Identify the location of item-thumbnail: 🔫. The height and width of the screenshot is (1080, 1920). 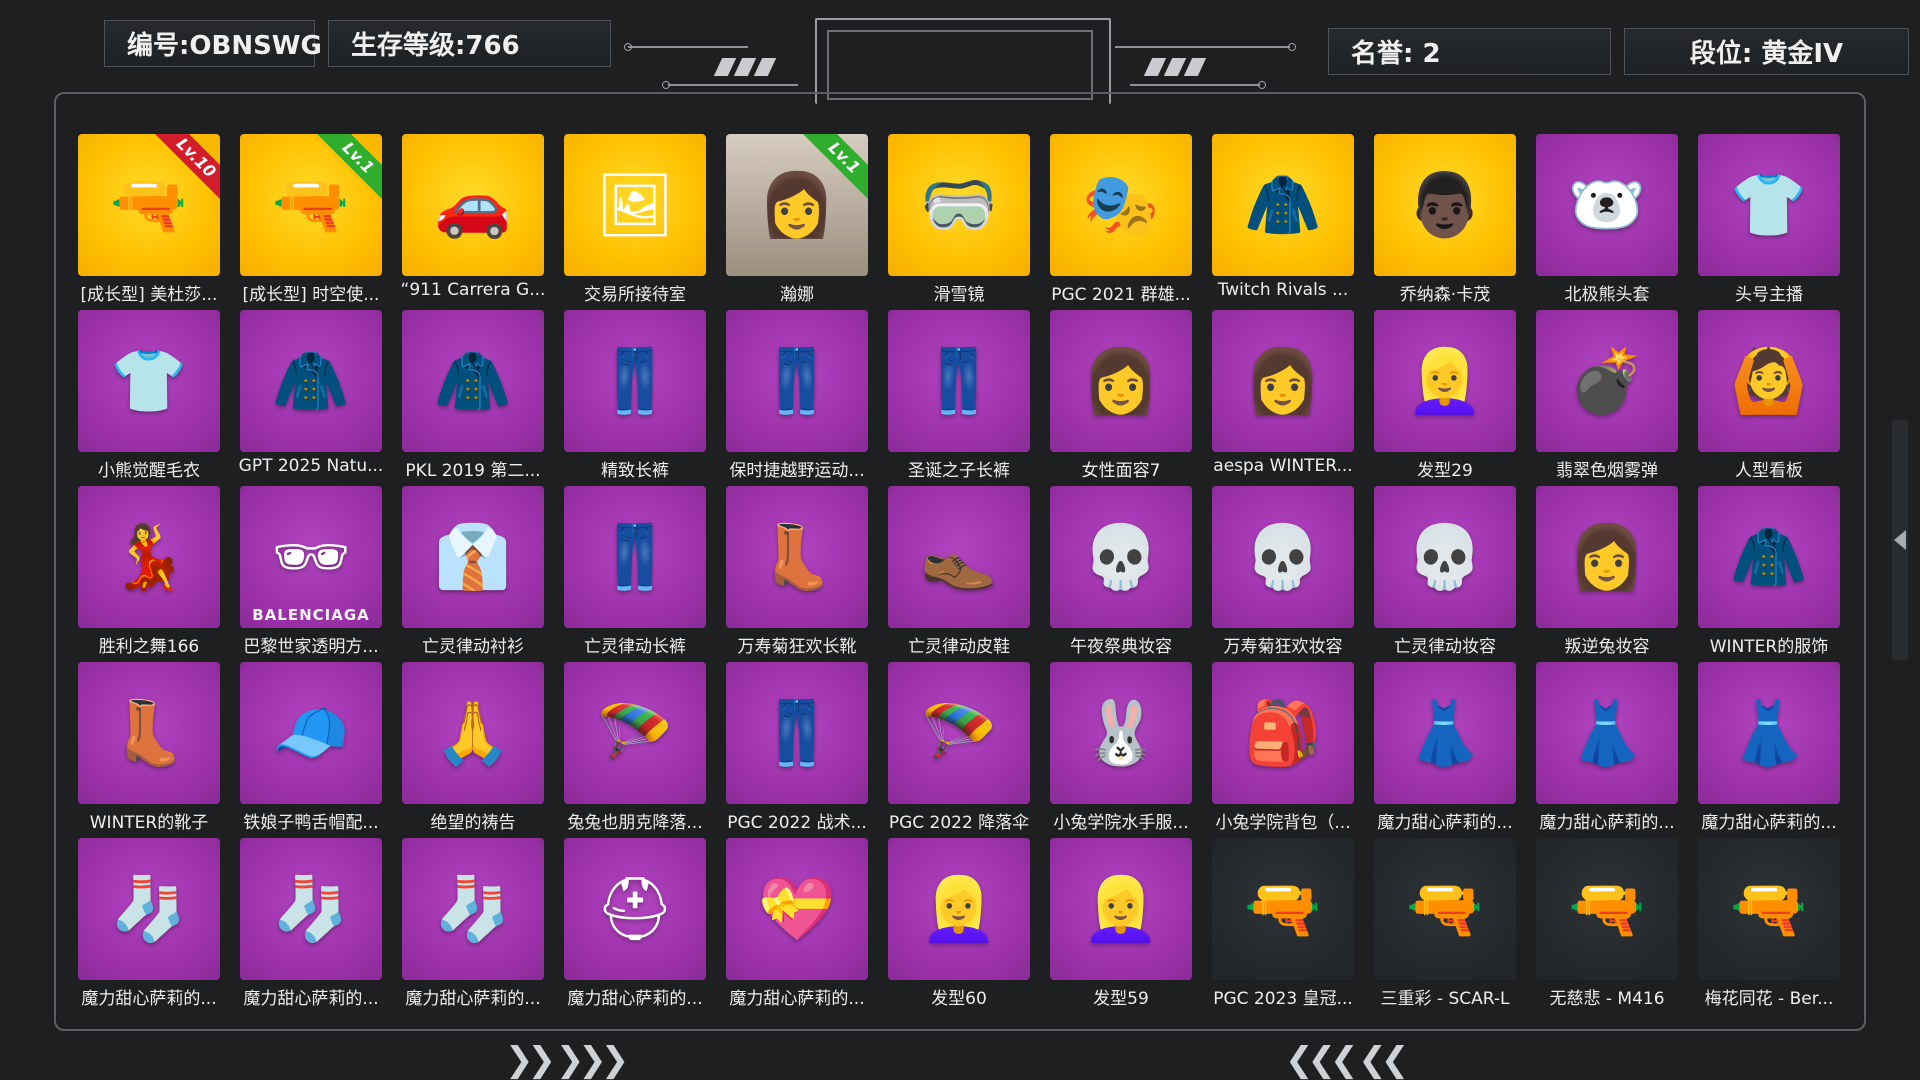
(1769, 909).